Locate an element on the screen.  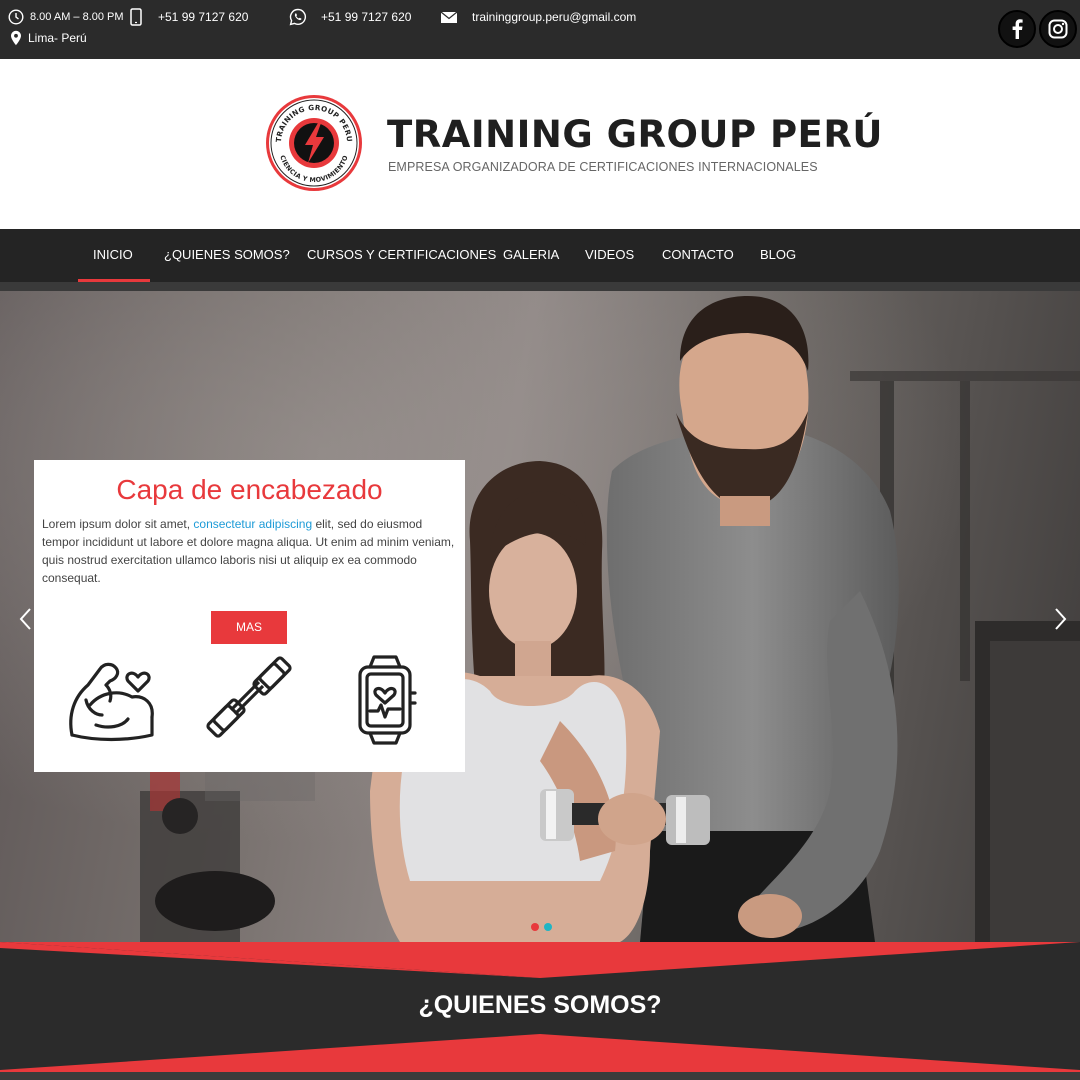
about-section-title: ¿QUIENES SOMOS? is located at coordinates (540, 1005).